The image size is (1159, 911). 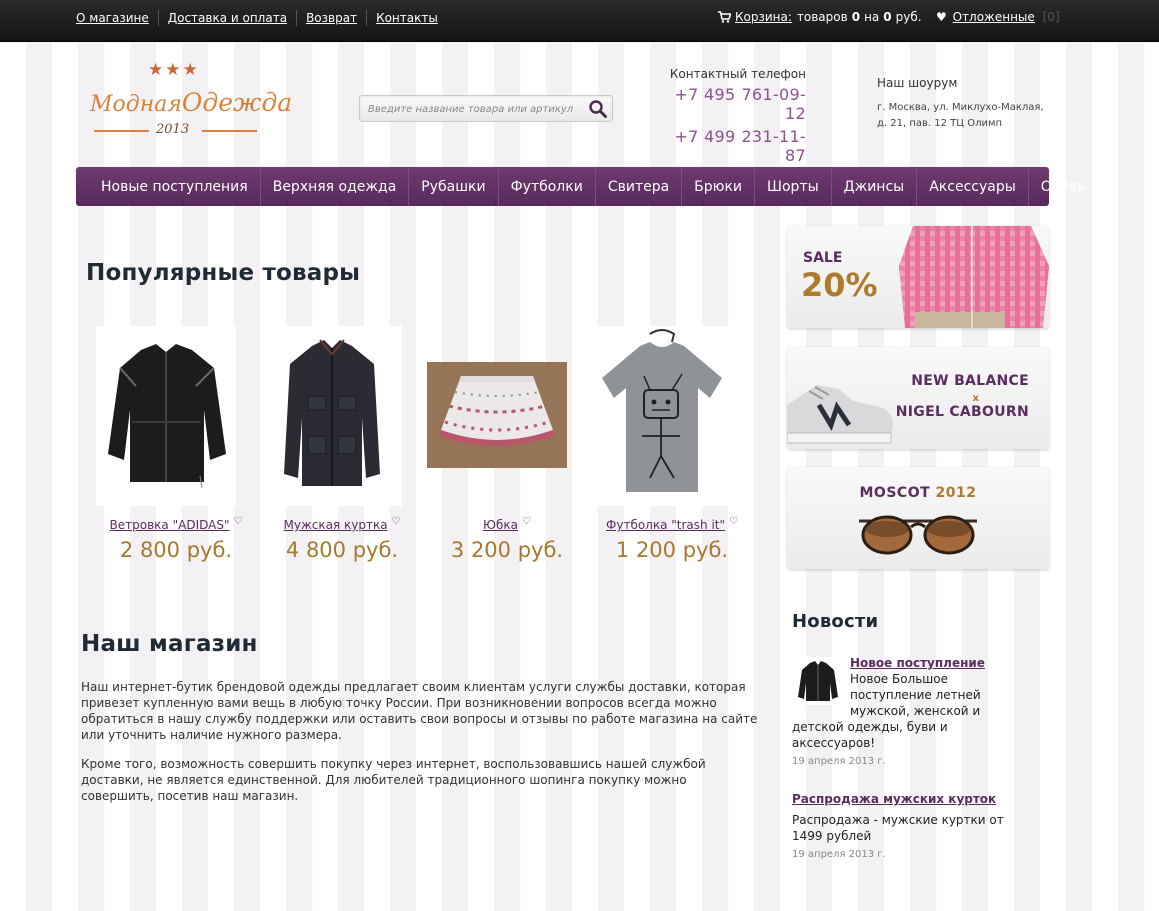 I want to click on product-name: Ветровка "ADIDAS" ♡, so click(x=176, y=524).